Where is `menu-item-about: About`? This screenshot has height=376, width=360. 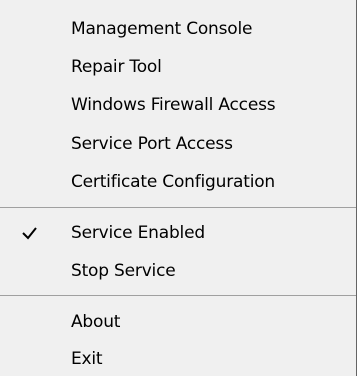 menu-item-about: About is located at coordinates (178, 322).